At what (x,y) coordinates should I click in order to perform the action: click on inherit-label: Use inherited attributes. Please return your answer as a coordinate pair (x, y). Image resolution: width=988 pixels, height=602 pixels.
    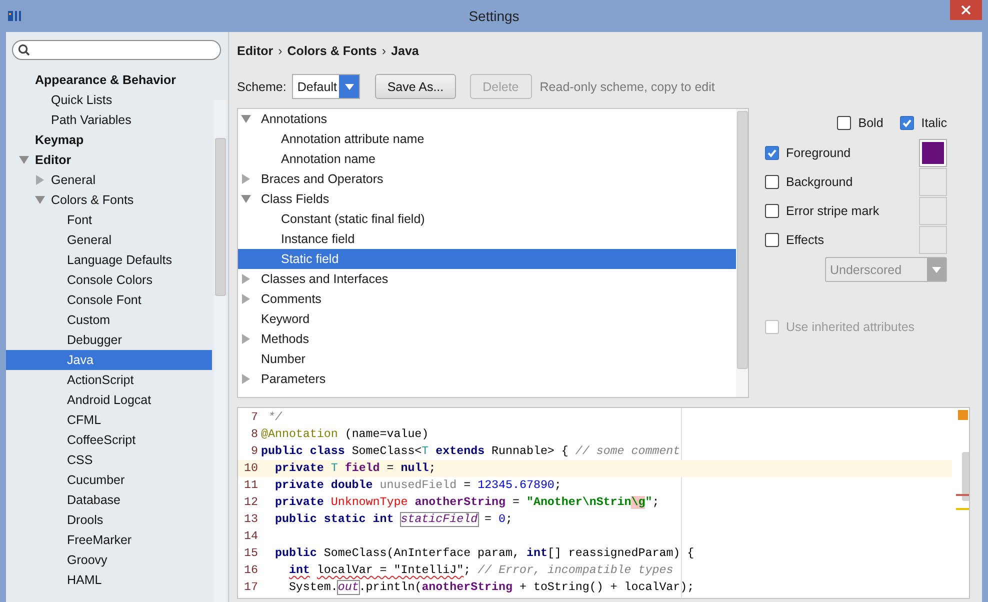
    Looking at the image, I should click on (850, 327).